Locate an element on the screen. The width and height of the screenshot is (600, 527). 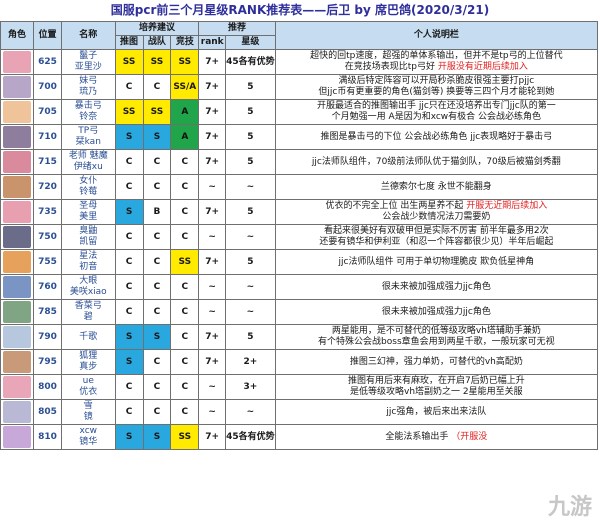
position-cell: 785 is located at coordinates (47, 312).